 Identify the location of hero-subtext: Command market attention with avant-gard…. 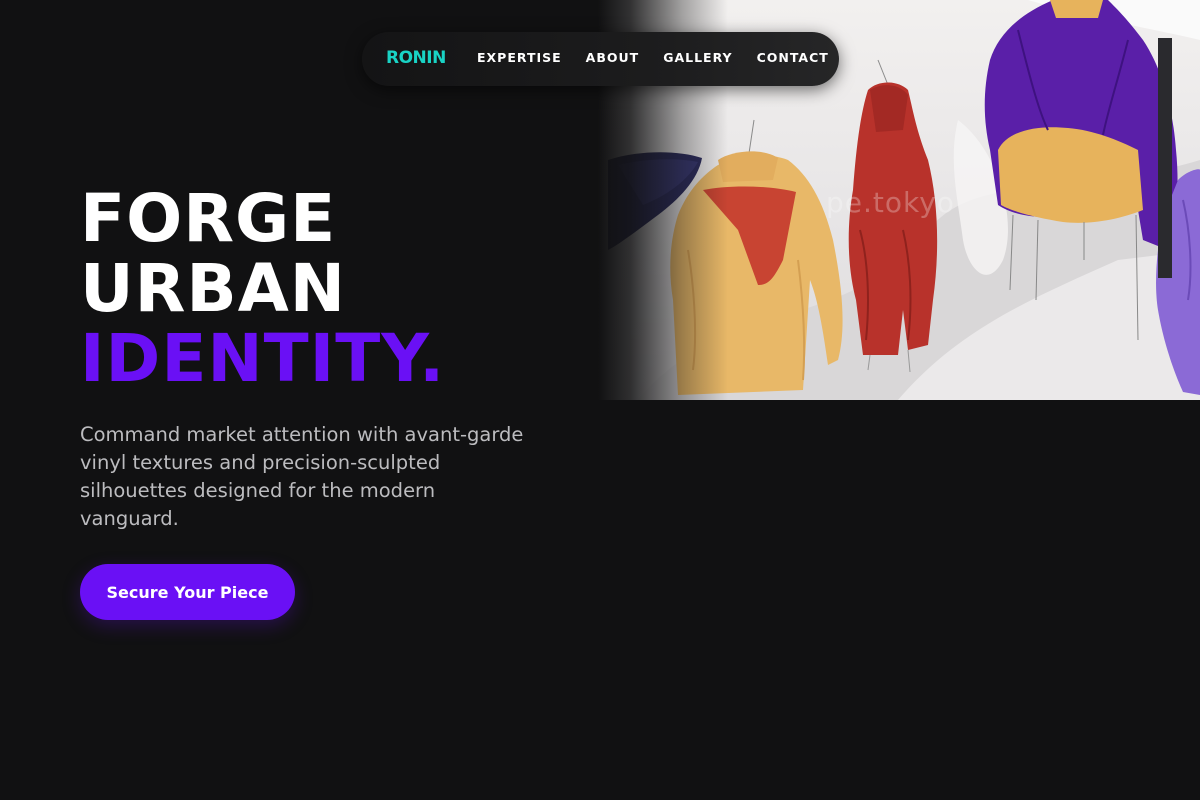
(302, 476).